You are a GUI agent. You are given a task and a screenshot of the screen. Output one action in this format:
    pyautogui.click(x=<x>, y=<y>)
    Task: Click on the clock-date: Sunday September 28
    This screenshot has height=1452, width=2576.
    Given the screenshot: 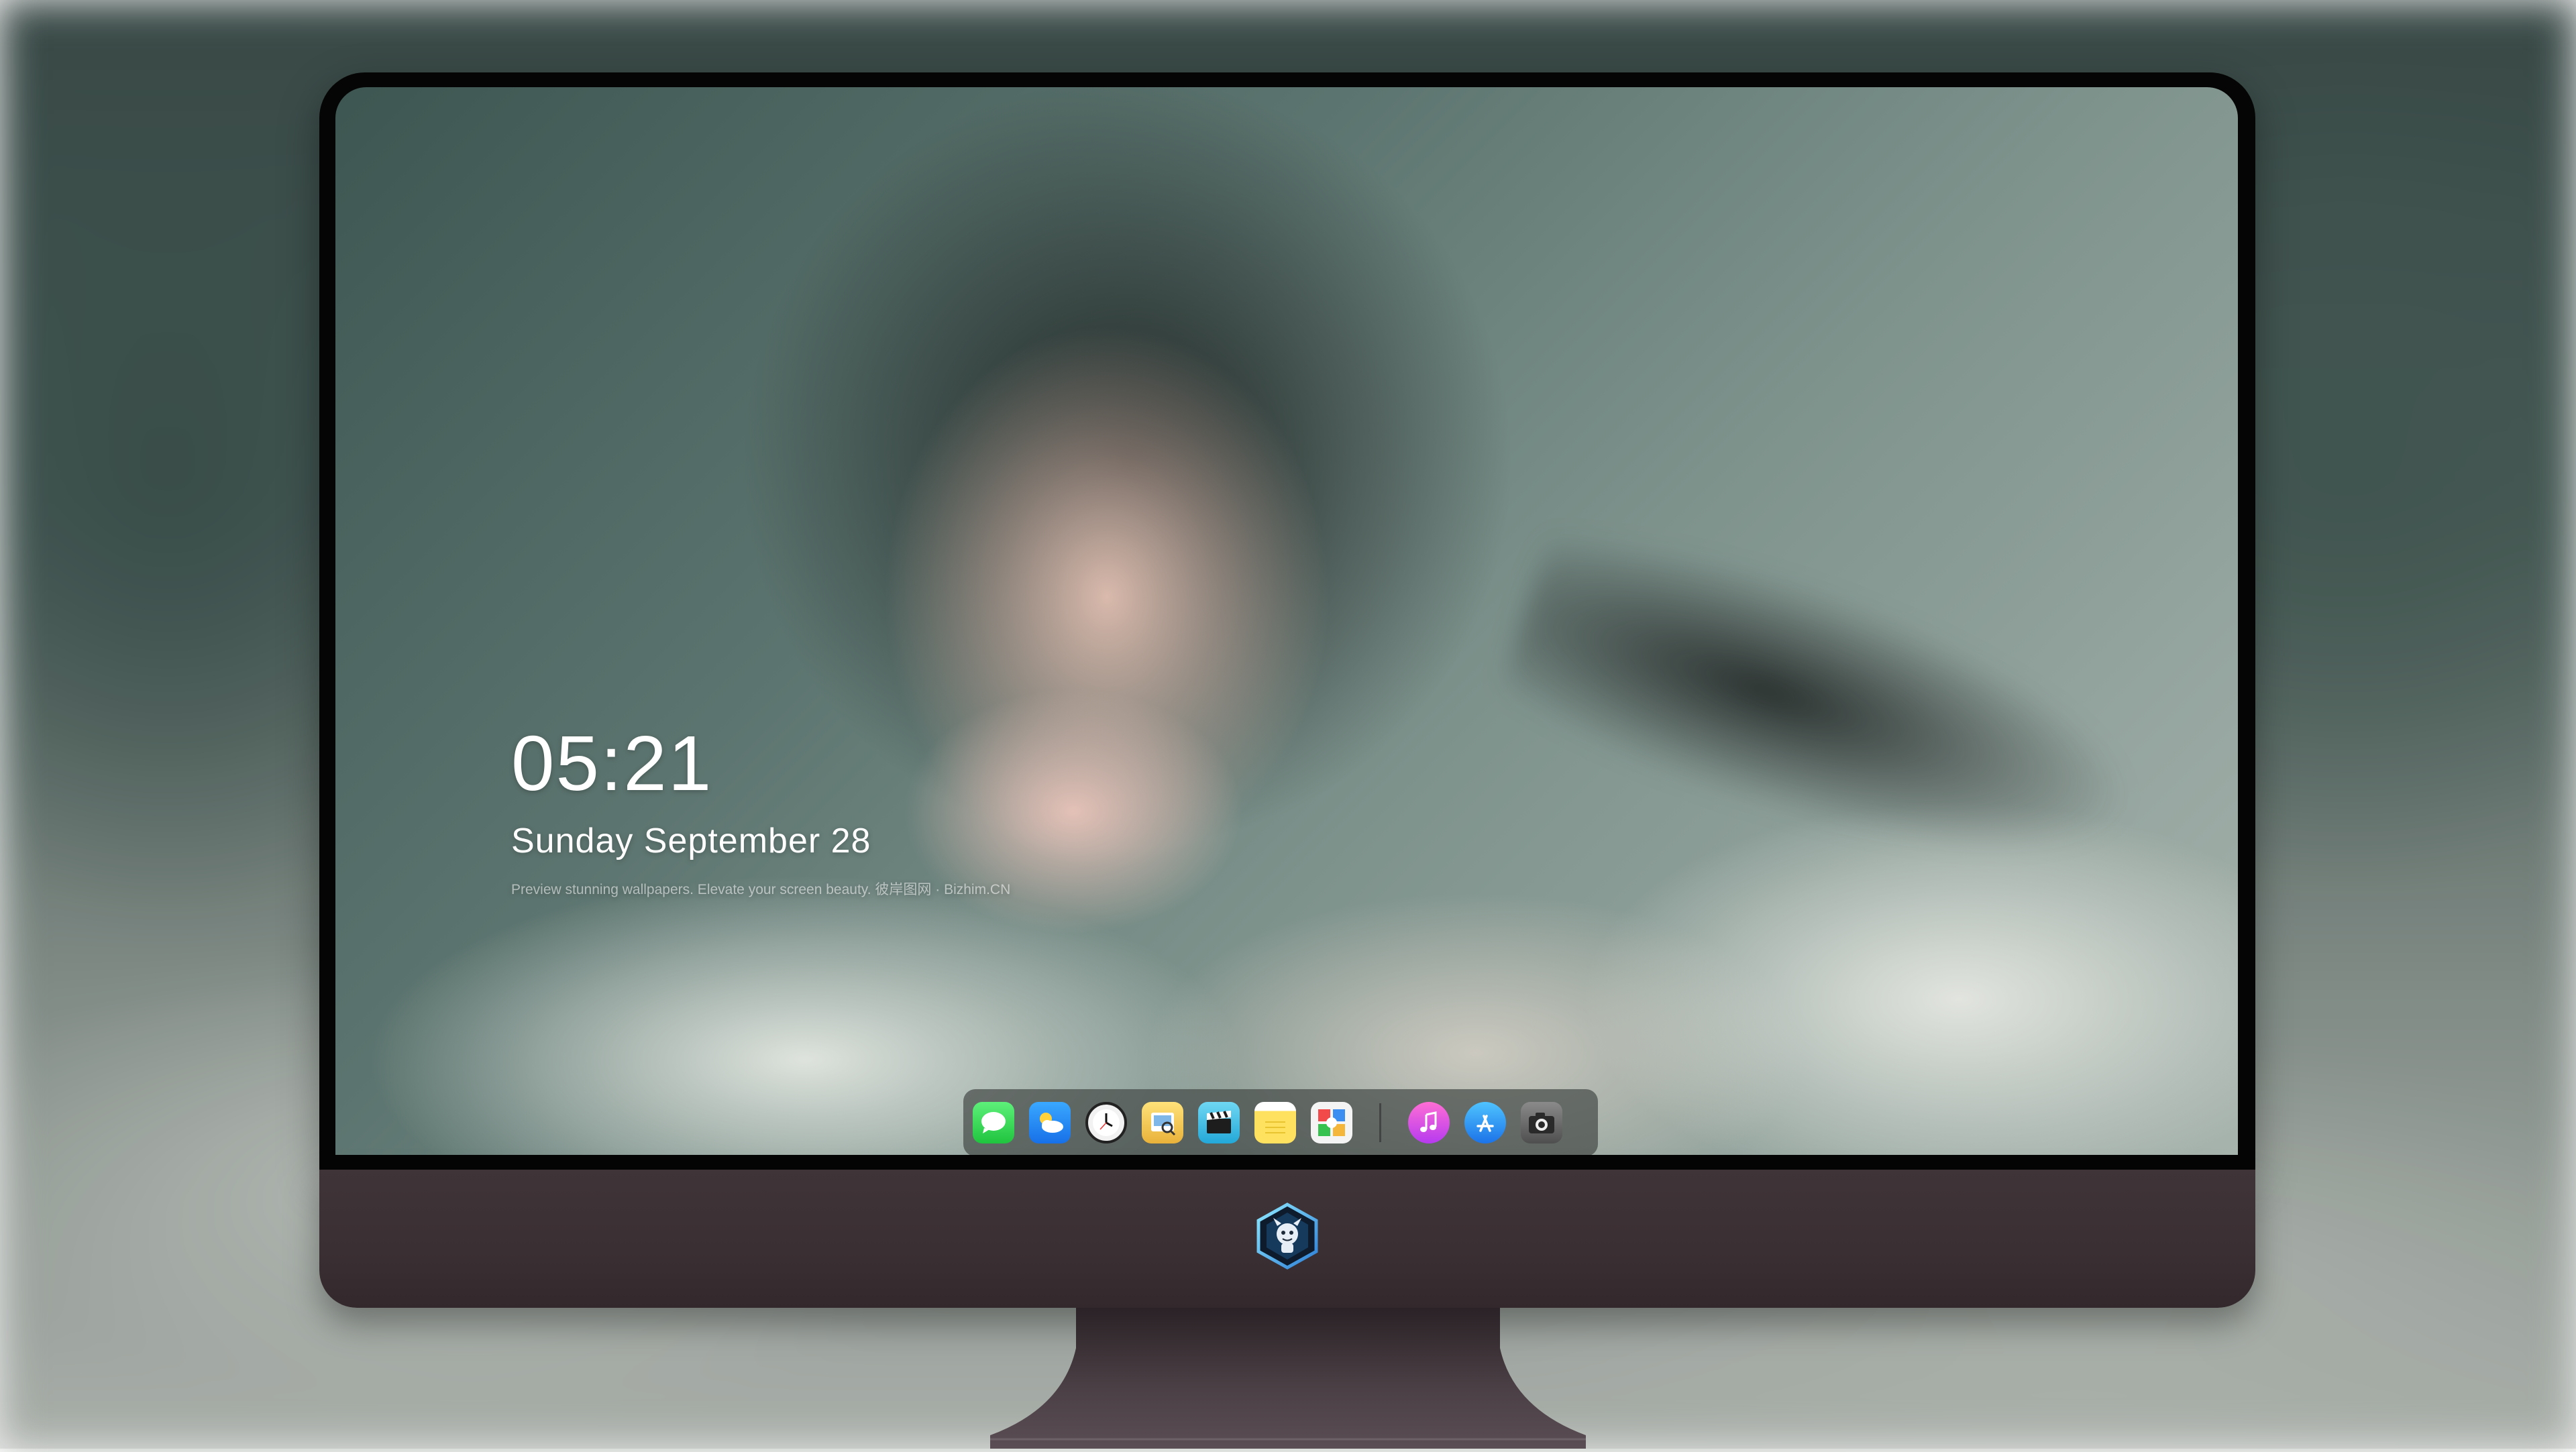 What is the action you would take?
    pyautogui.click(x=760, y=841)
    